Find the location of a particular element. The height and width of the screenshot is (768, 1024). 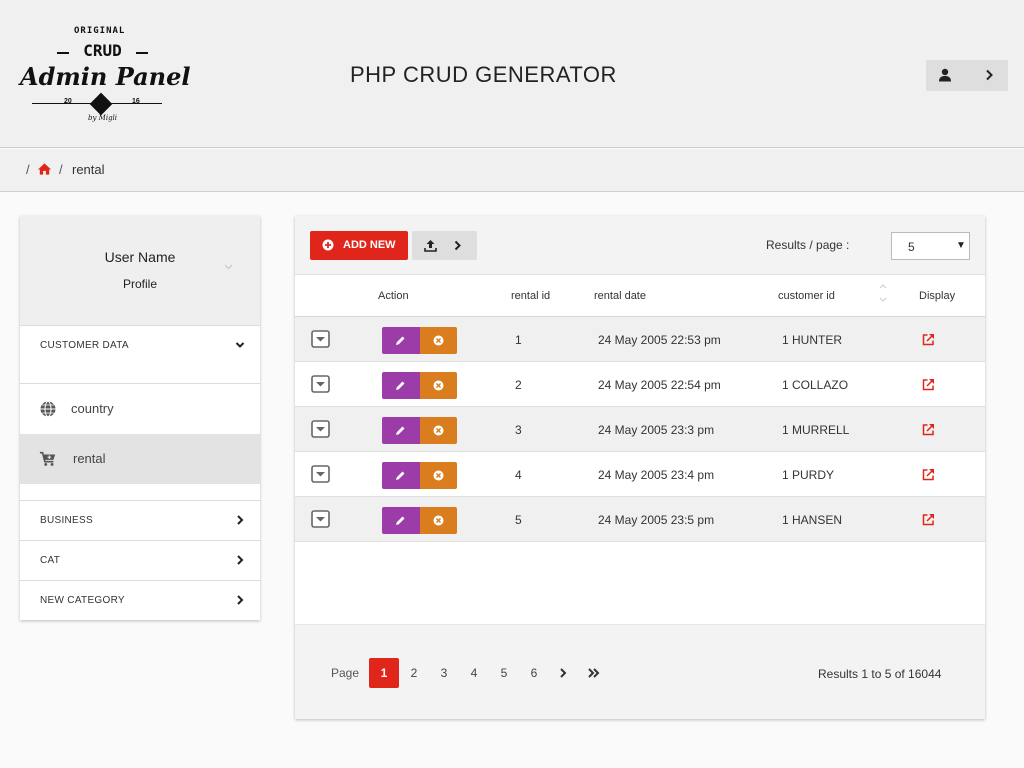

results-per-page-select: 5 ▼ is located at coordinates (930, 246).